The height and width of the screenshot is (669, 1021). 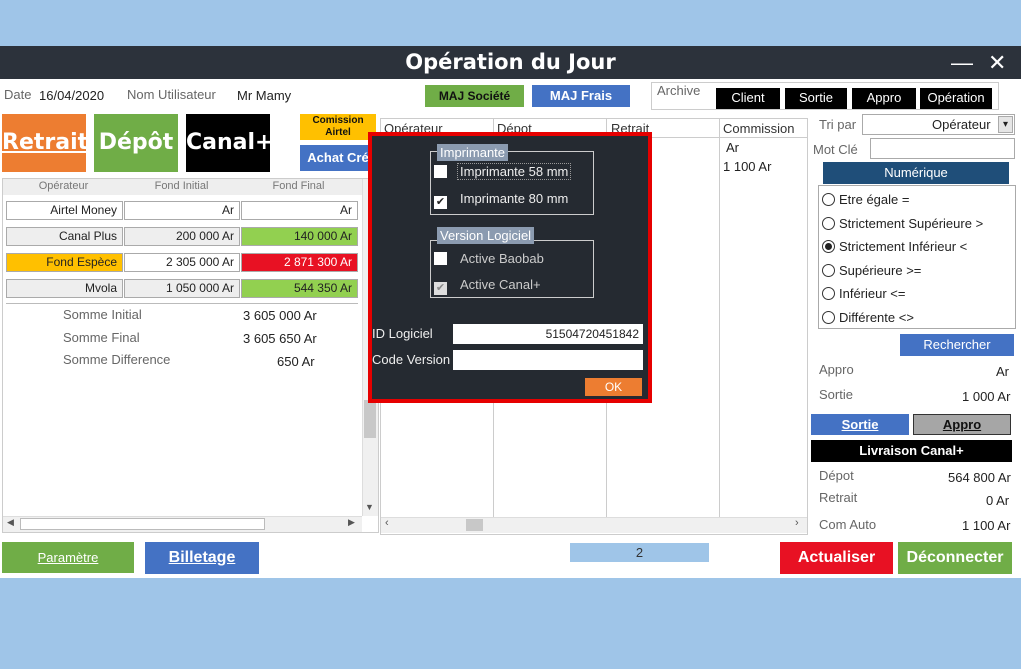 I want to click on close-icon: ✕, so click(x=997, y=62).